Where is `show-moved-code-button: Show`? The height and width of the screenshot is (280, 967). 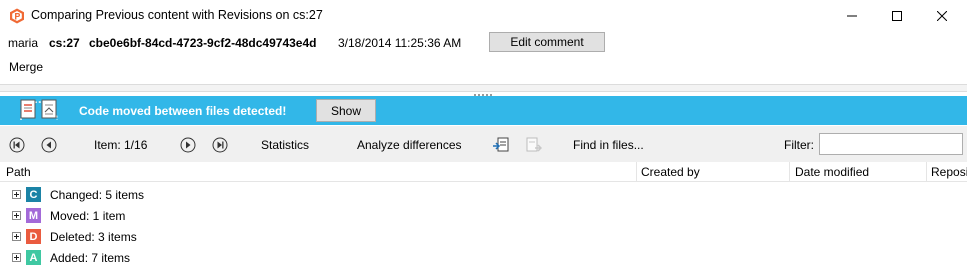
show-moved-code-button: Show is located at coordinates (346, 110).